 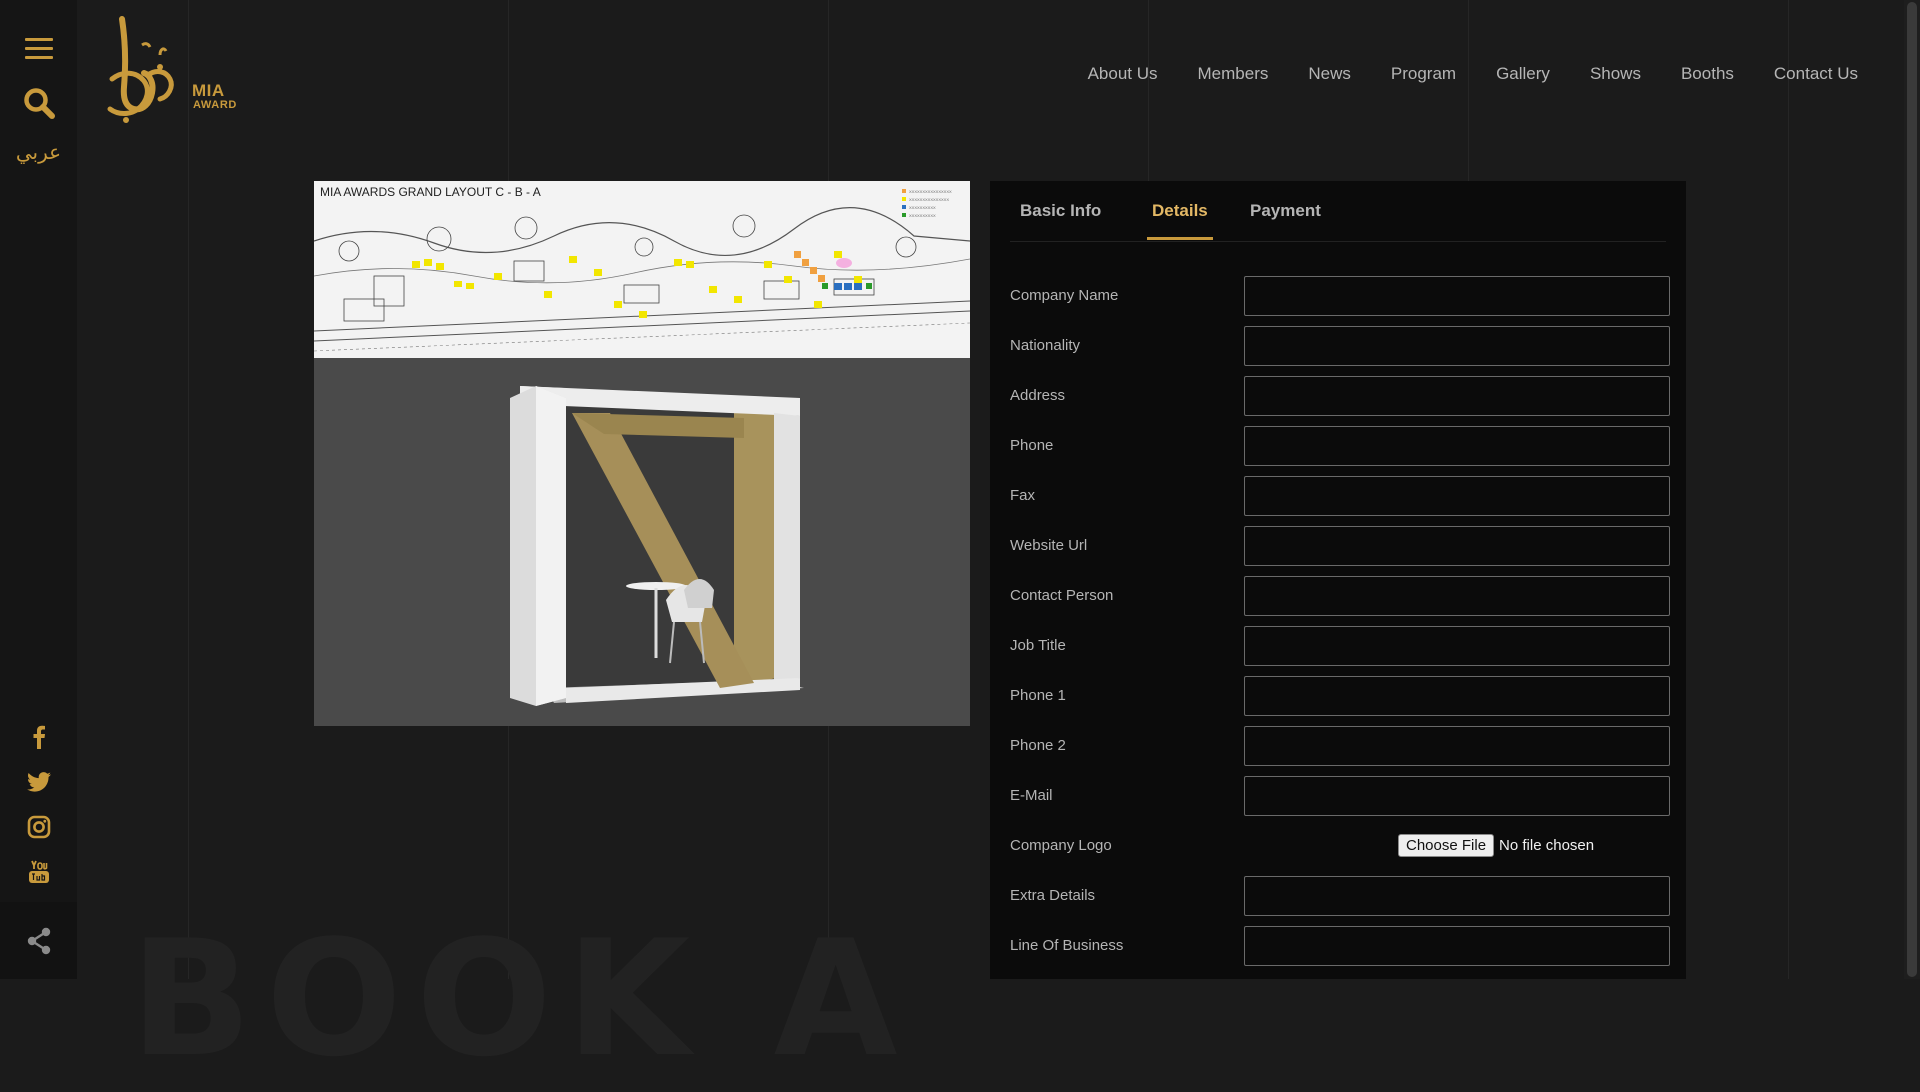 I want to click on phone-1-field: Phone 1, so click(x=1340, y=696).